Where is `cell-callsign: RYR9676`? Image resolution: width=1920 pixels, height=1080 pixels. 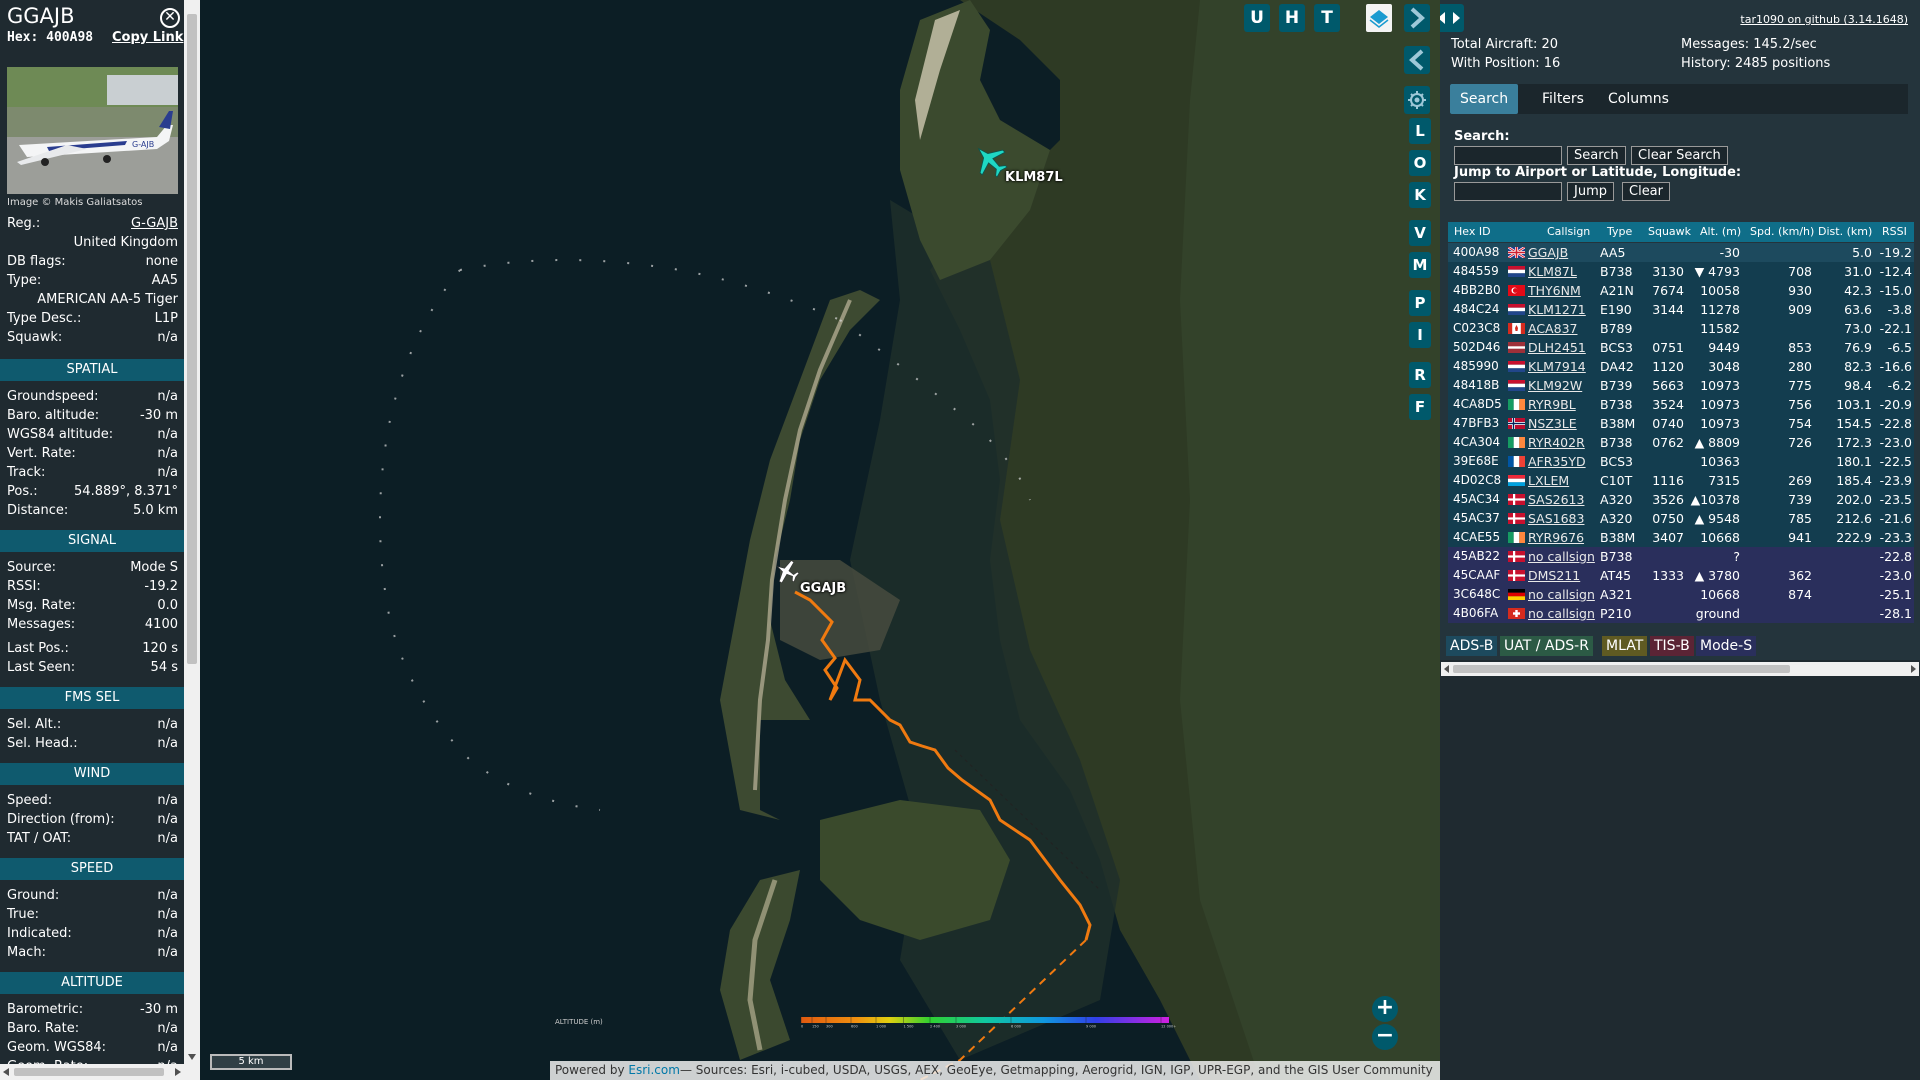 cell-callsign: RYR9676 is located at coordinates (1567, 537).